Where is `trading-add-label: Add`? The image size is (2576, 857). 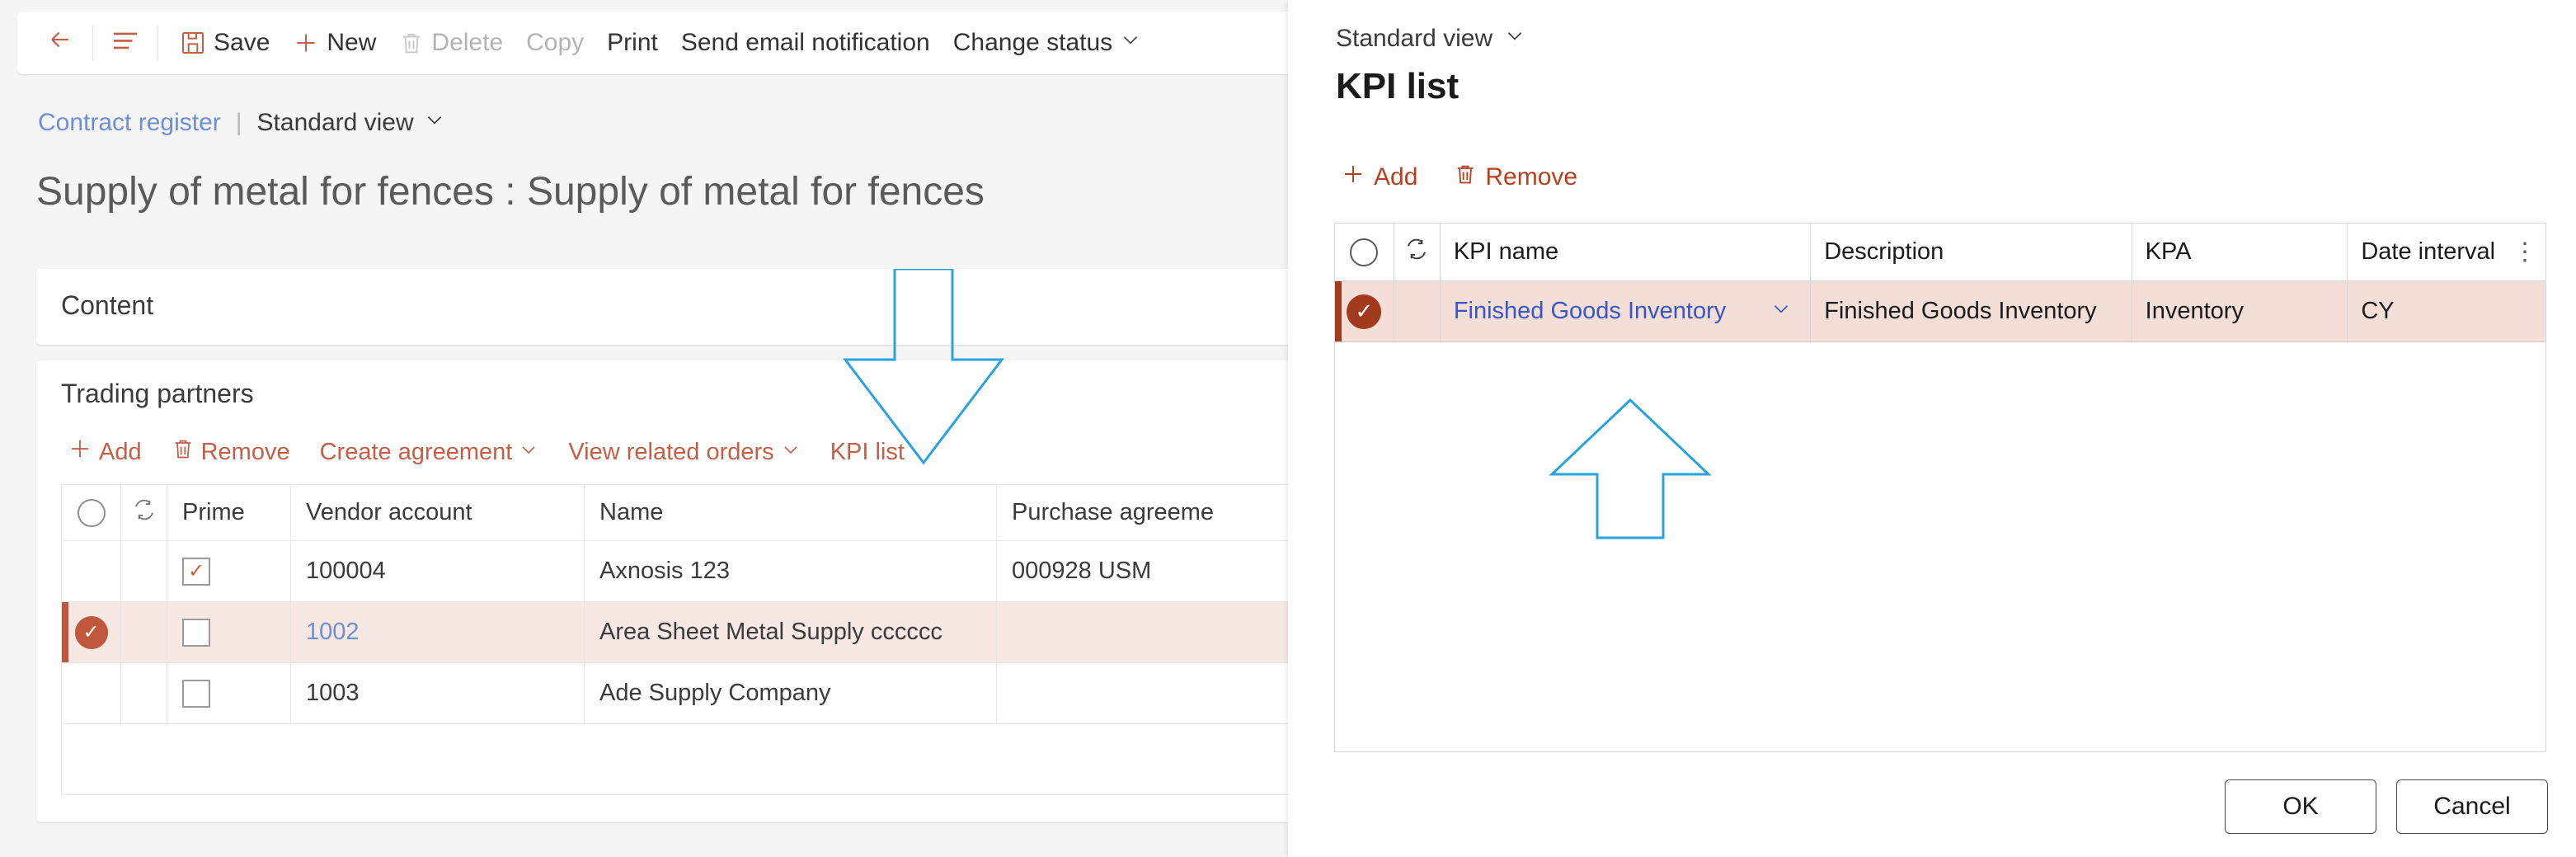 trading-add-label: Add is located at coordinates (120, 451).